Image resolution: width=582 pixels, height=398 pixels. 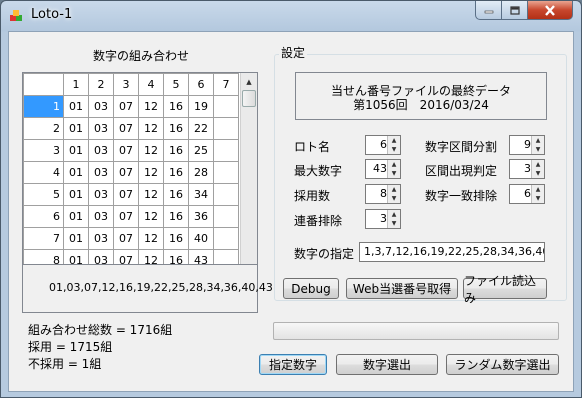 I want to click on grid-scrollbar: ▲ ▼, so click(x=248, y=181).